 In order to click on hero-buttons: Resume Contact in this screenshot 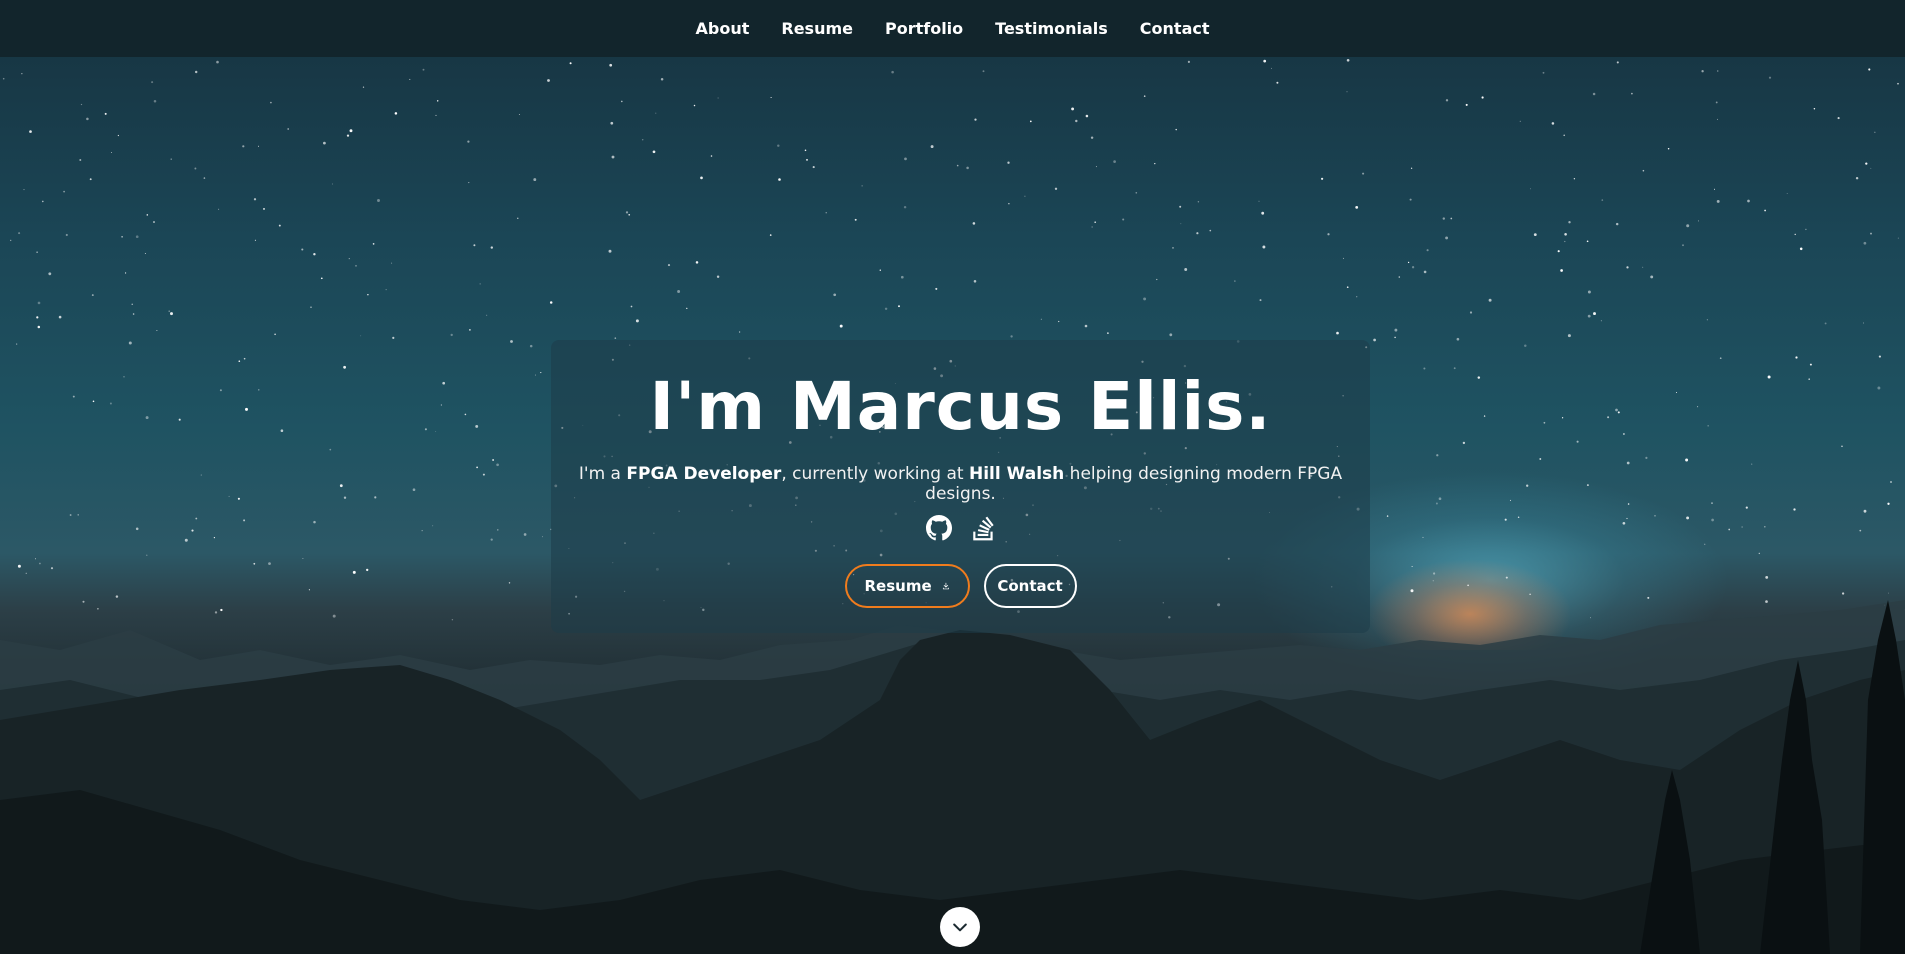, I will do `click(960, 586)`.